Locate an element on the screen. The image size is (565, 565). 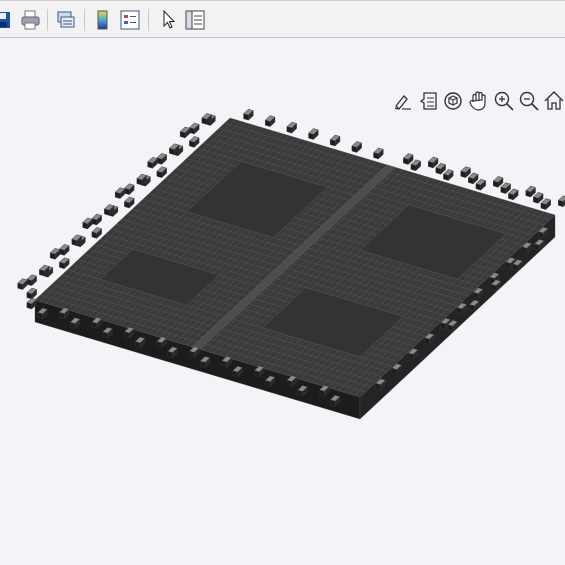
axes-toolbar is located at coordinates (478, 101).